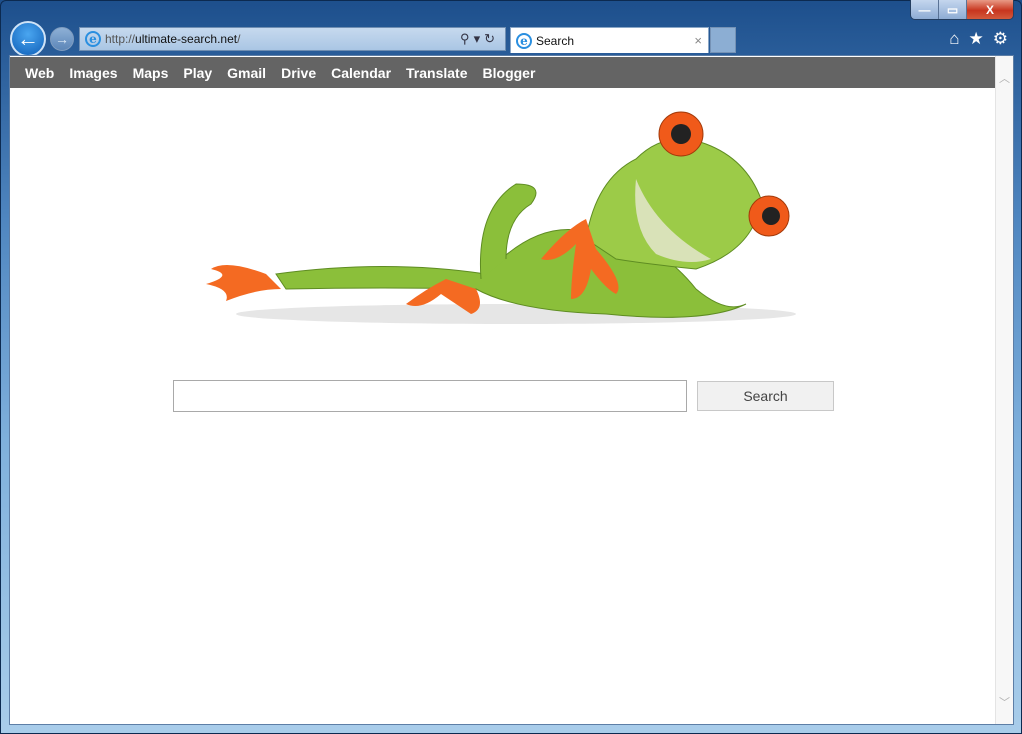  What do you see at coordinates (246, 73) in the screenshot?
I see `nav-gmail: Gmail` at bounding box center [246, 73].